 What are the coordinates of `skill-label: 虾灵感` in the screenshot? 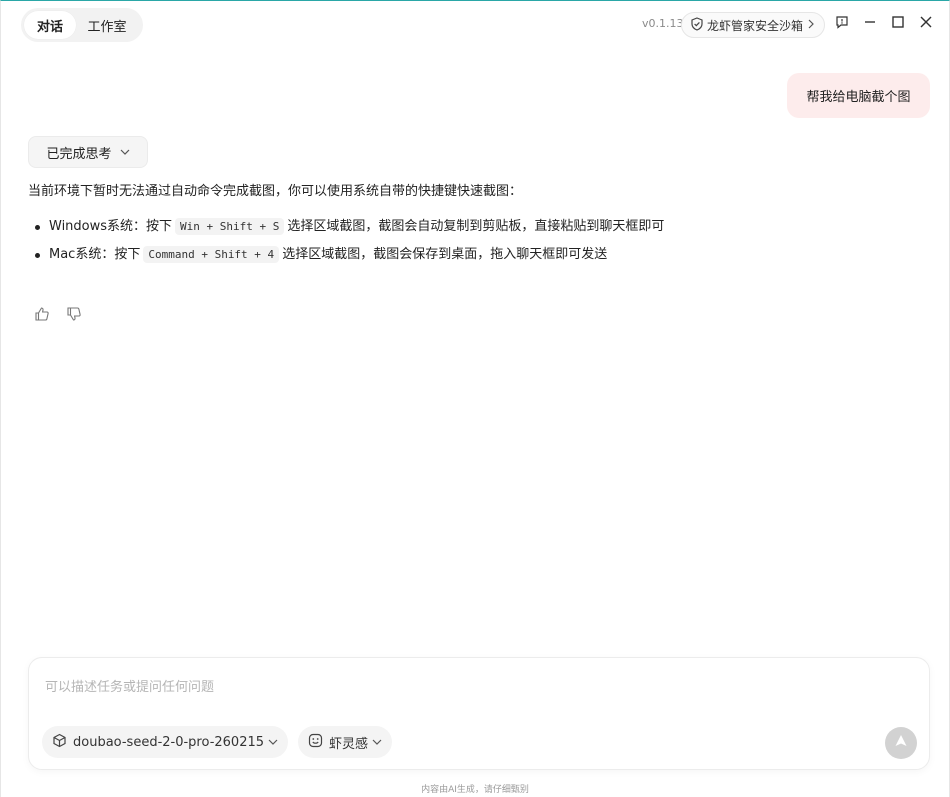 It's located at (349, 744).